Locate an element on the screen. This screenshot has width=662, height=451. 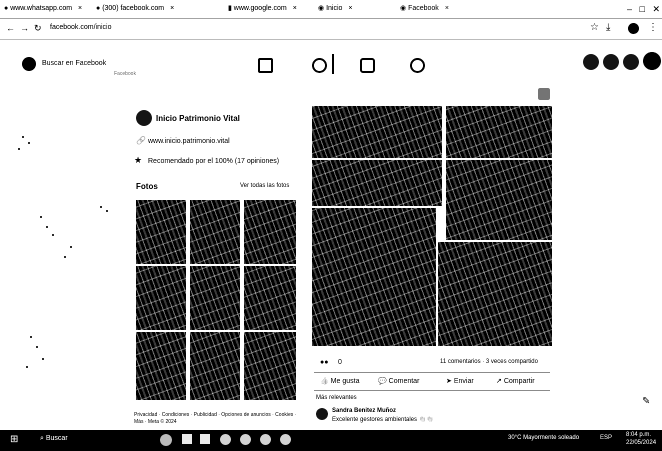
sidebar-caption: Facebook is located at coordinates (125, 74).